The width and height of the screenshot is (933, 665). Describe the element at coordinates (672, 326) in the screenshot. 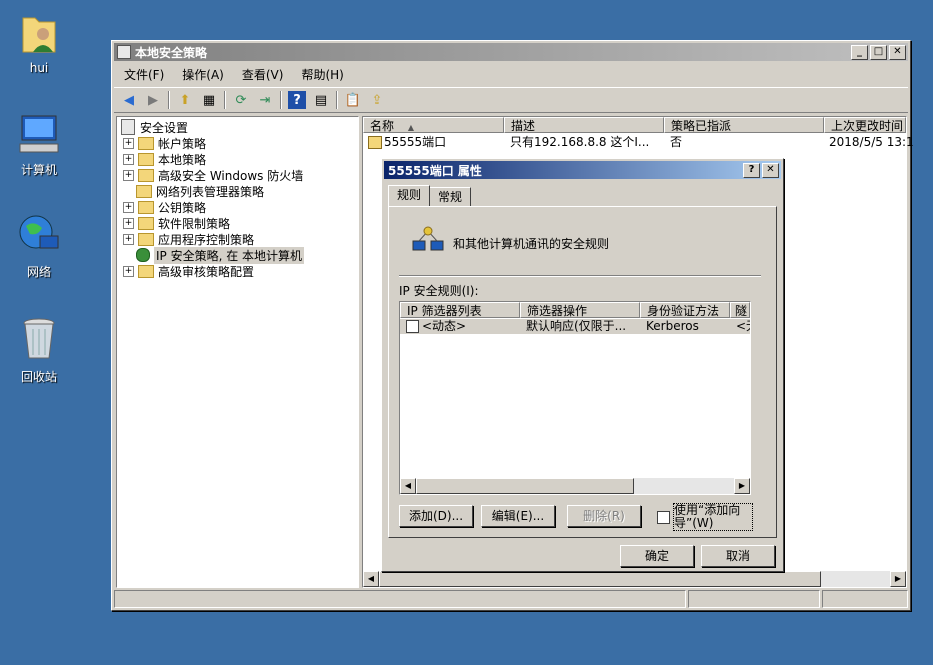

I see `rule-auth: Kerberos` at that location.